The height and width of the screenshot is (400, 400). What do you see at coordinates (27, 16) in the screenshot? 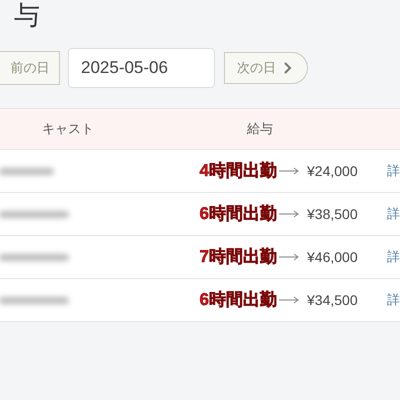
I see `page-title: 与` at bounding box center [27, 16].